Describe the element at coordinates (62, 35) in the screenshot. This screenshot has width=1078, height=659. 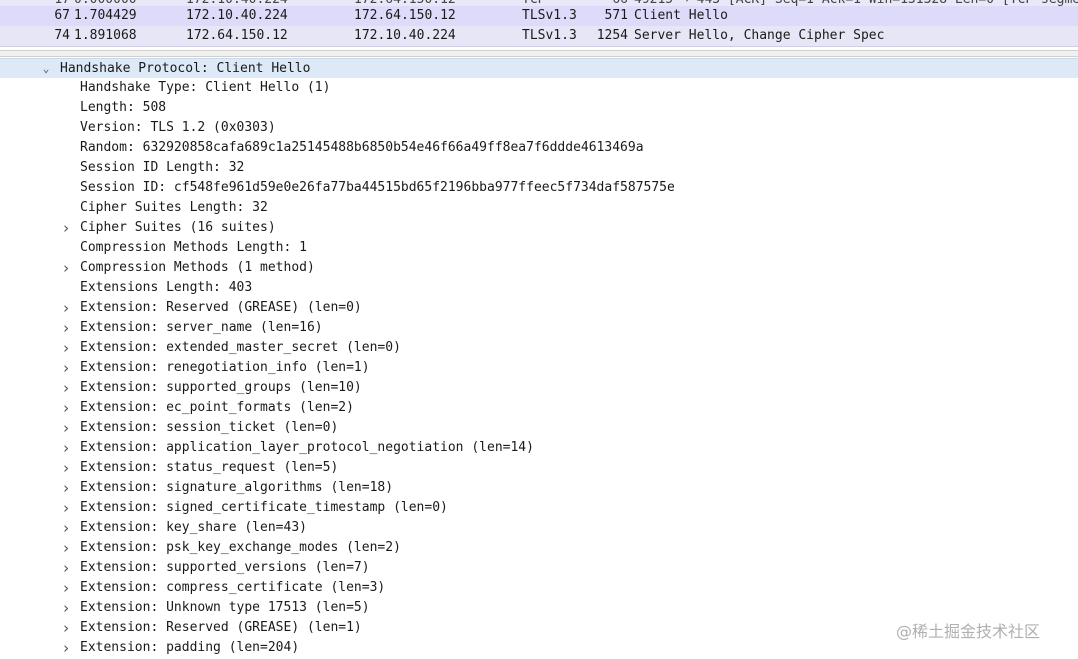
I see `packet-number: 74` at that location.